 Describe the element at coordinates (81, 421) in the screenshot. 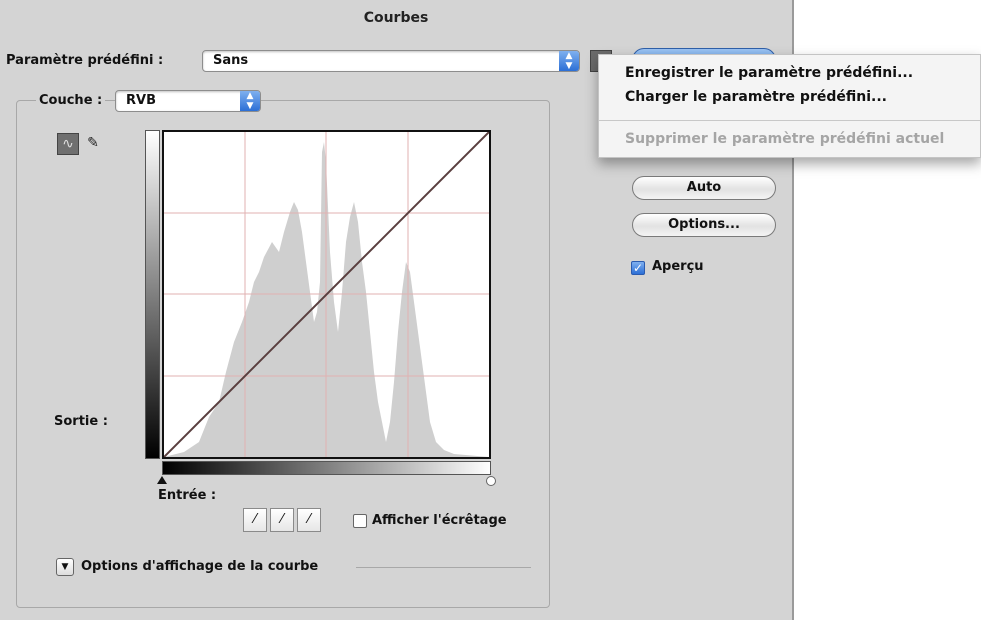

I see `output-label: Sortie :` at that location.